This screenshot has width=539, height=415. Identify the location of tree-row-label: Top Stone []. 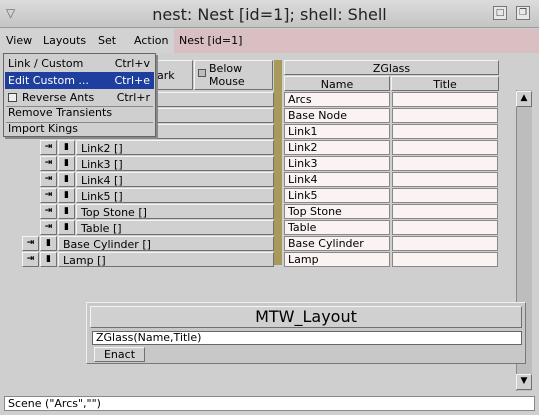
(114, 212).